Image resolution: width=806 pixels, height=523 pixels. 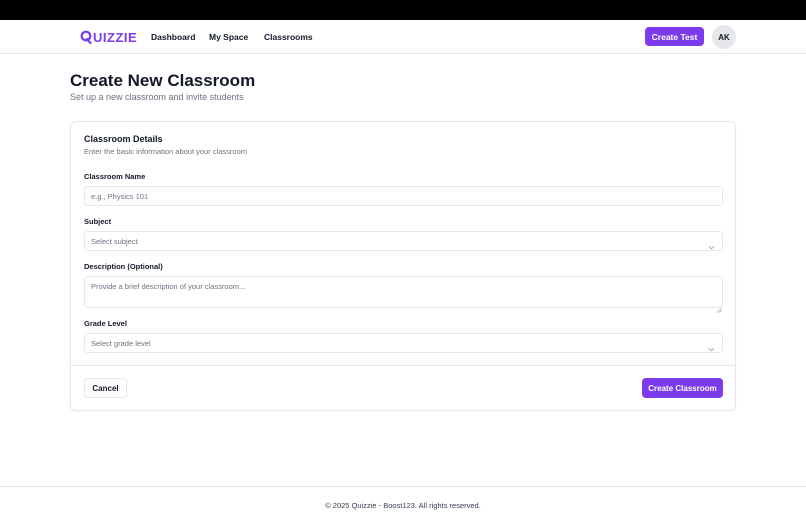 I want to click on grade-level-select-value: Select grade level, so click(x=121, y=343).